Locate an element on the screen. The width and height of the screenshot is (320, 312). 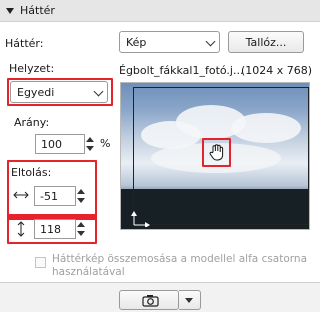
collapse-triangle-icon is located at coordinates (10, 10).